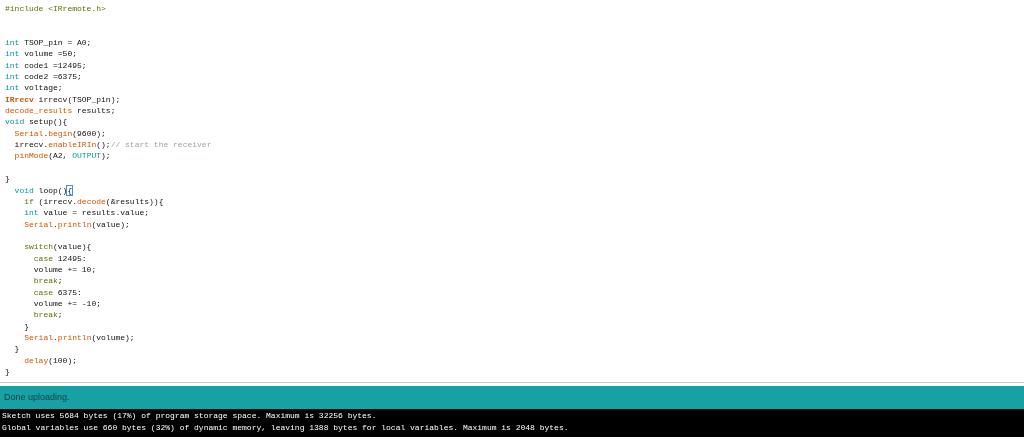 This screenshot has width=1024, height=445. Describe the element at coordinates (43, 77) in the screenshot. I see `code-line: int code2 =6375;` at that location.